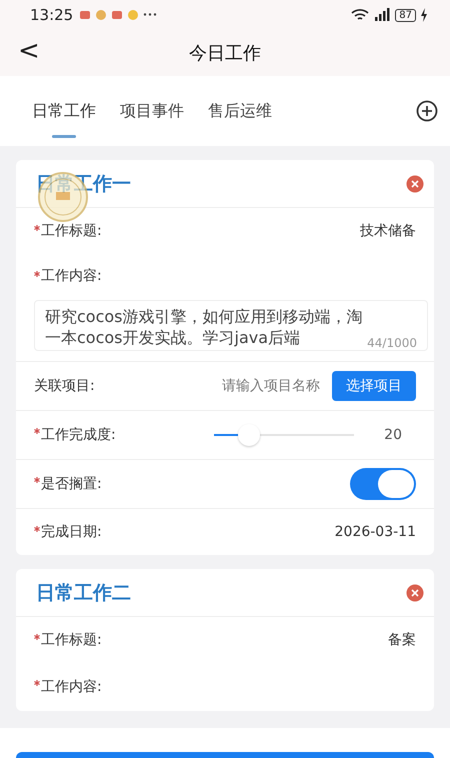  I want to click on select-project-button: 选择项目, so click(374, 386).